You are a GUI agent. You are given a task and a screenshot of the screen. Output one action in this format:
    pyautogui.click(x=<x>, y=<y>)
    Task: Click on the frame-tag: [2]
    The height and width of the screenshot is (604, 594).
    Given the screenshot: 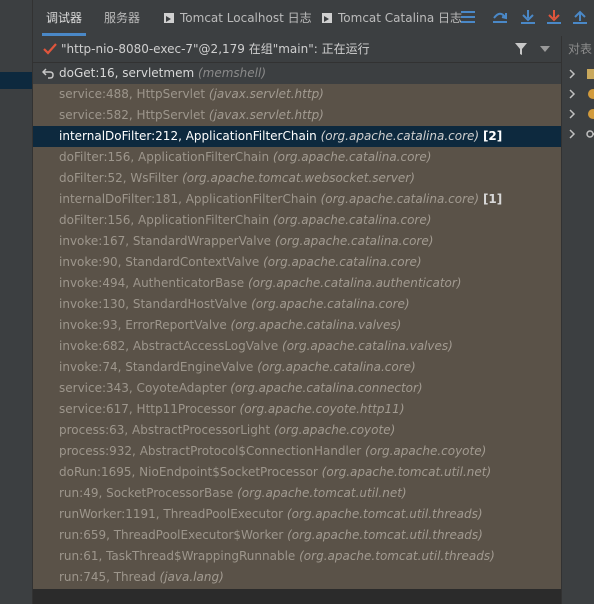 What is the action you would take?
    pyautogui.click(x=492, y=136)
    